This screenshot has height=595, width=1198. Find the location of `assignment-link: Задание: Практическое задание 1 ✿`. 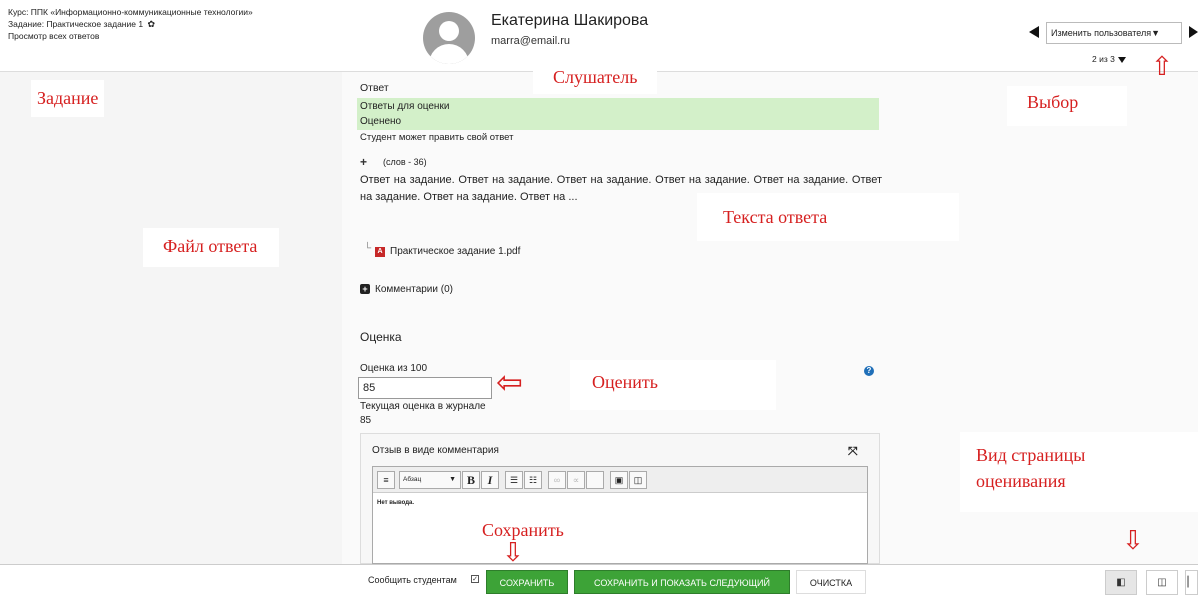

assignment-link: Задание: Практическое задание 1 ✿ is located at coordinates (178, 24).